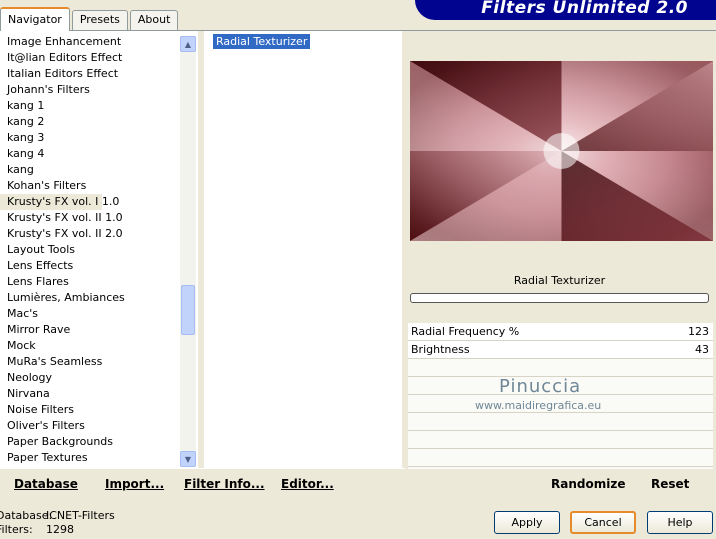 The width and height of the screenshot is (716, 539). Describe the element at coordinates (90, 234) in the screenshot. I see `category-item: Krusty's FX vol. II 2.0` at that location.